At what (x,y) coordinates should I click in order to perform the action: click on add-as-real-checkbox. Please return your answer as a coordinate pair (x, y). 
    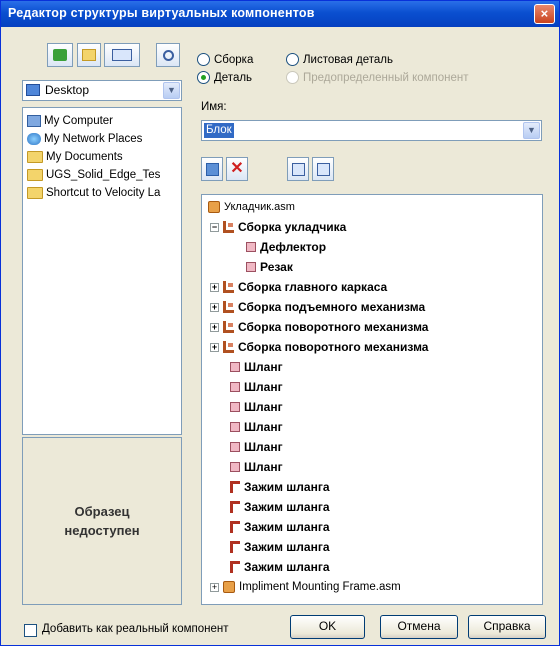
    Looking at the image, I should click on (30, 630).